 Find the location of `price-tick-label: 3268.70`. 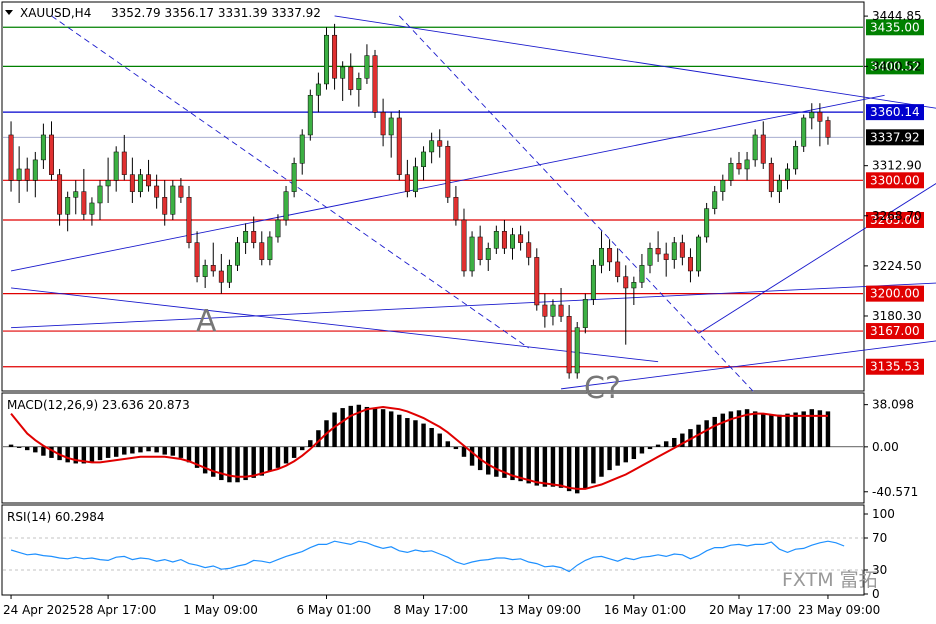

price-tick-label: 3268.70 is located at coordinates (897, 216).